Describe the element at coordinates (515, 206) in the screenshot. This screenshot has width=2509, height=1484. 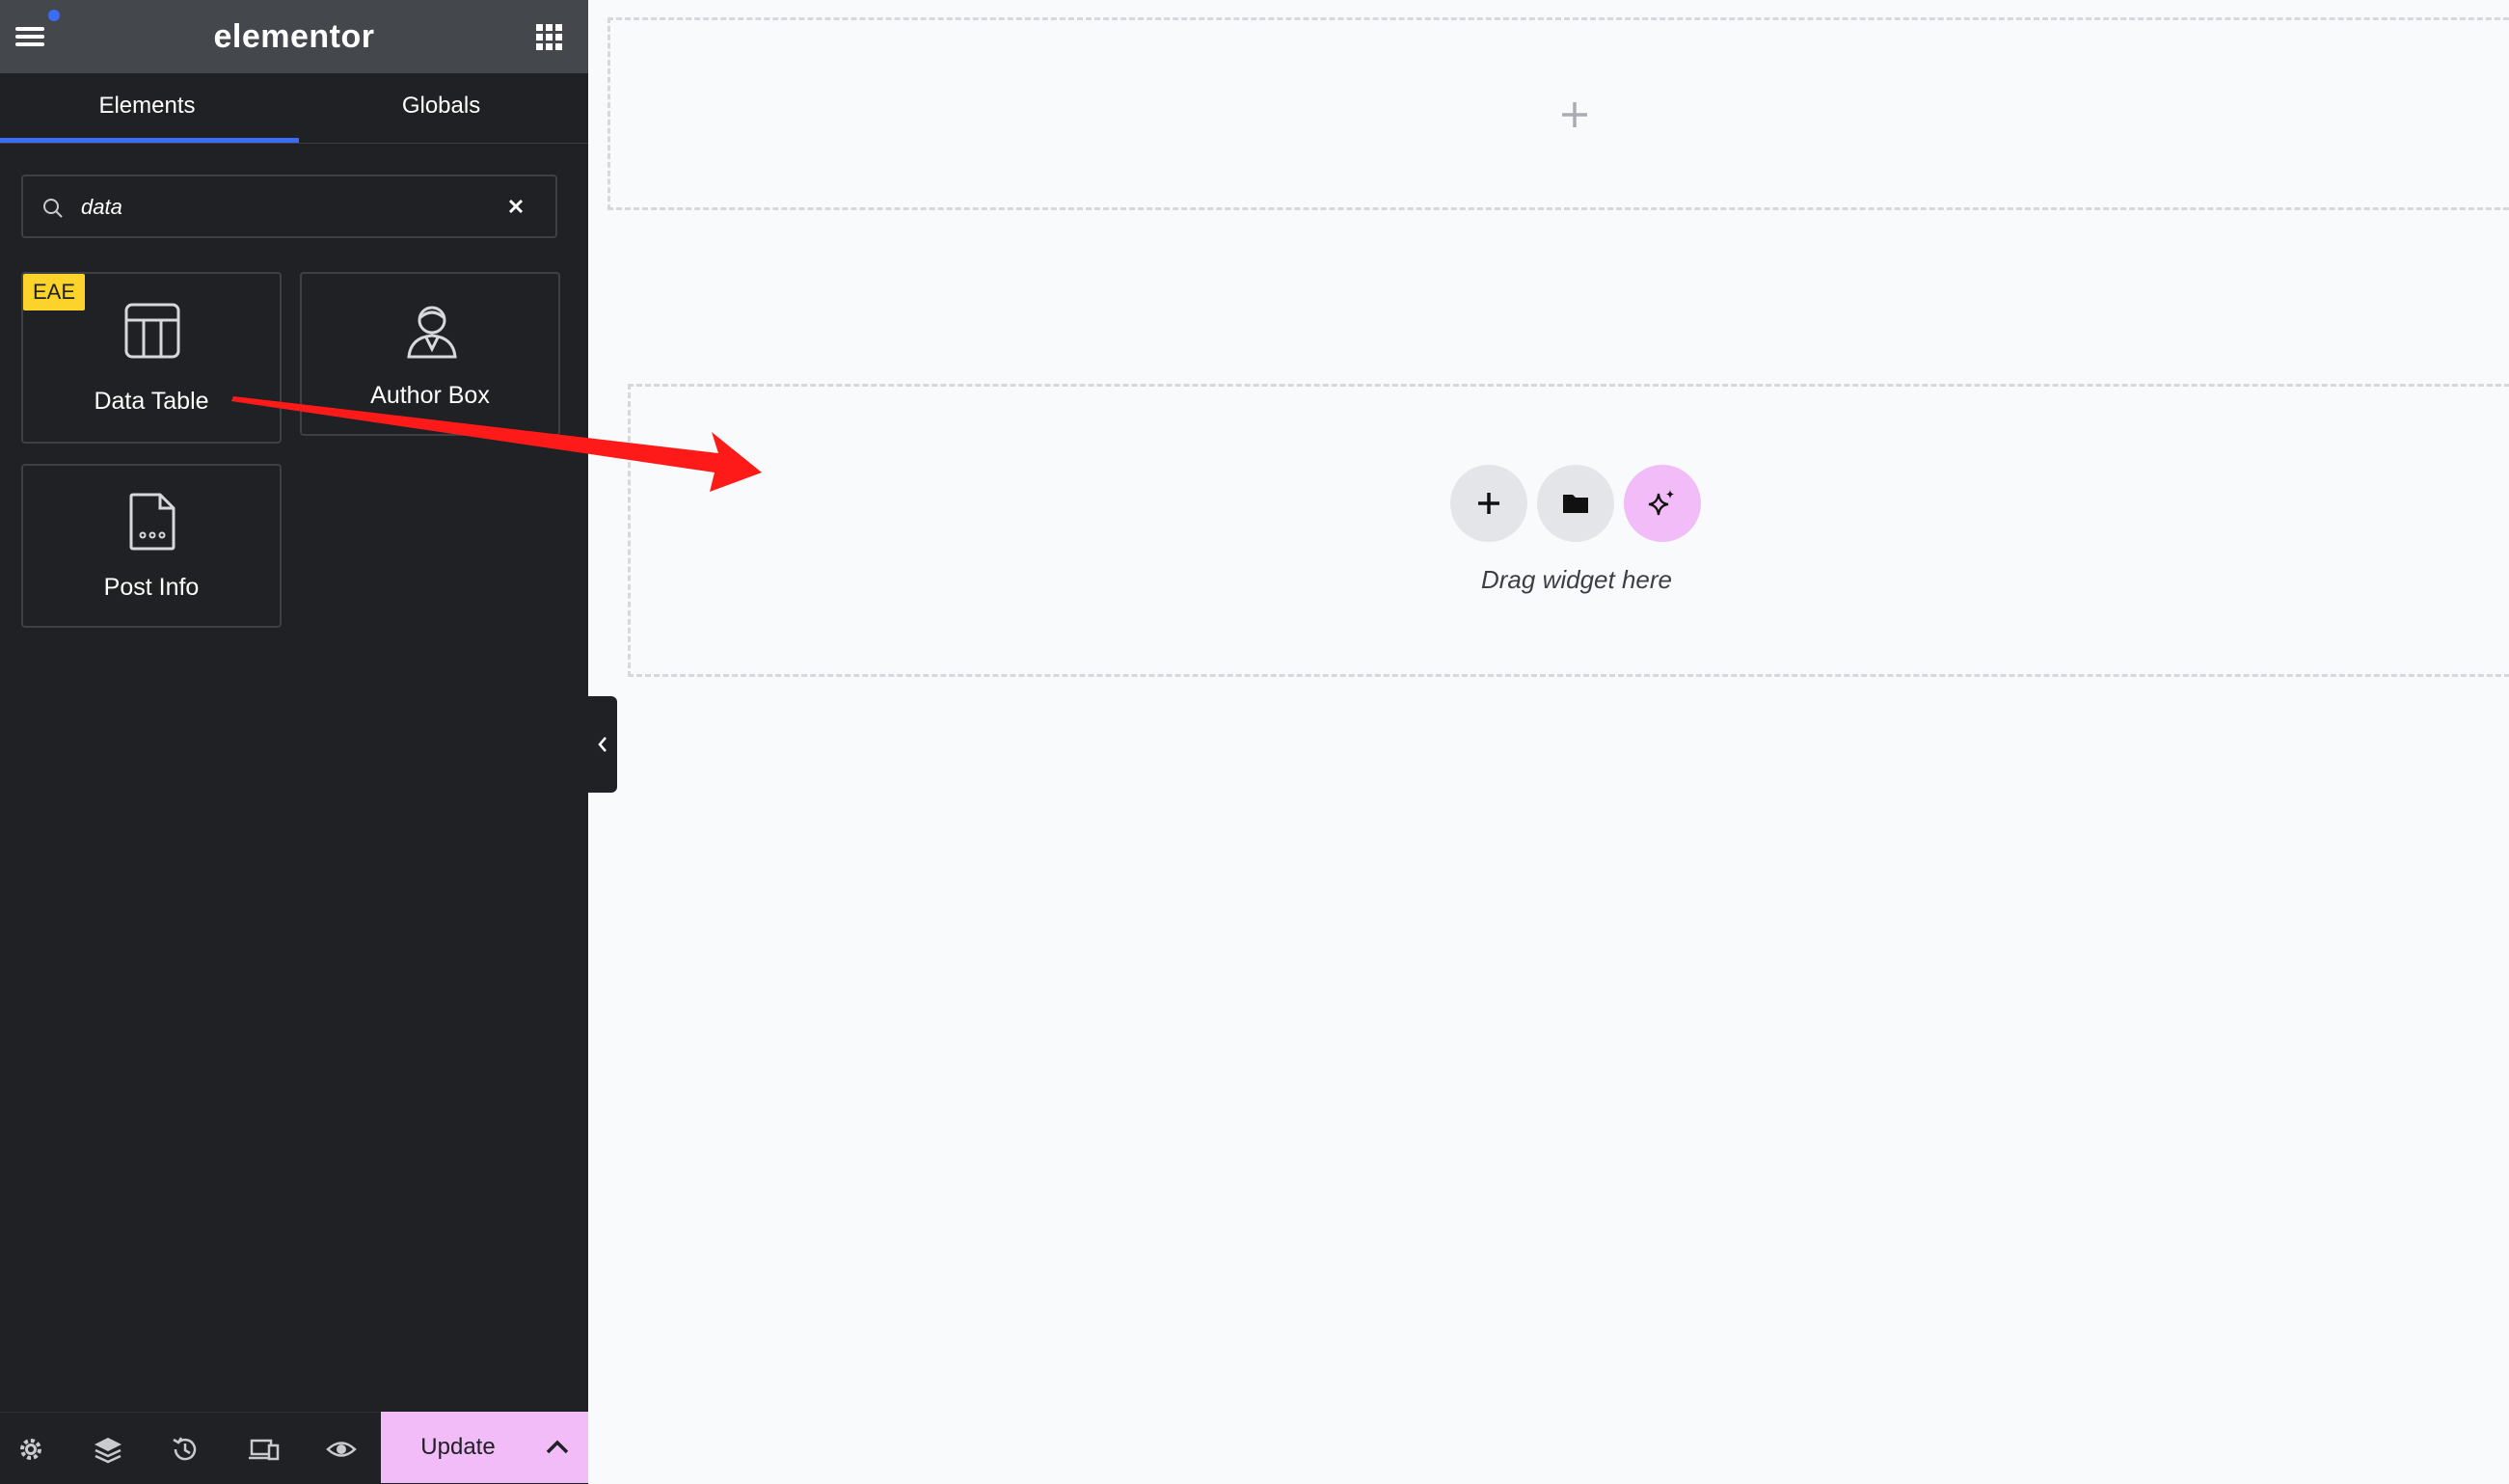
I see `clear-search-icon` at that location.